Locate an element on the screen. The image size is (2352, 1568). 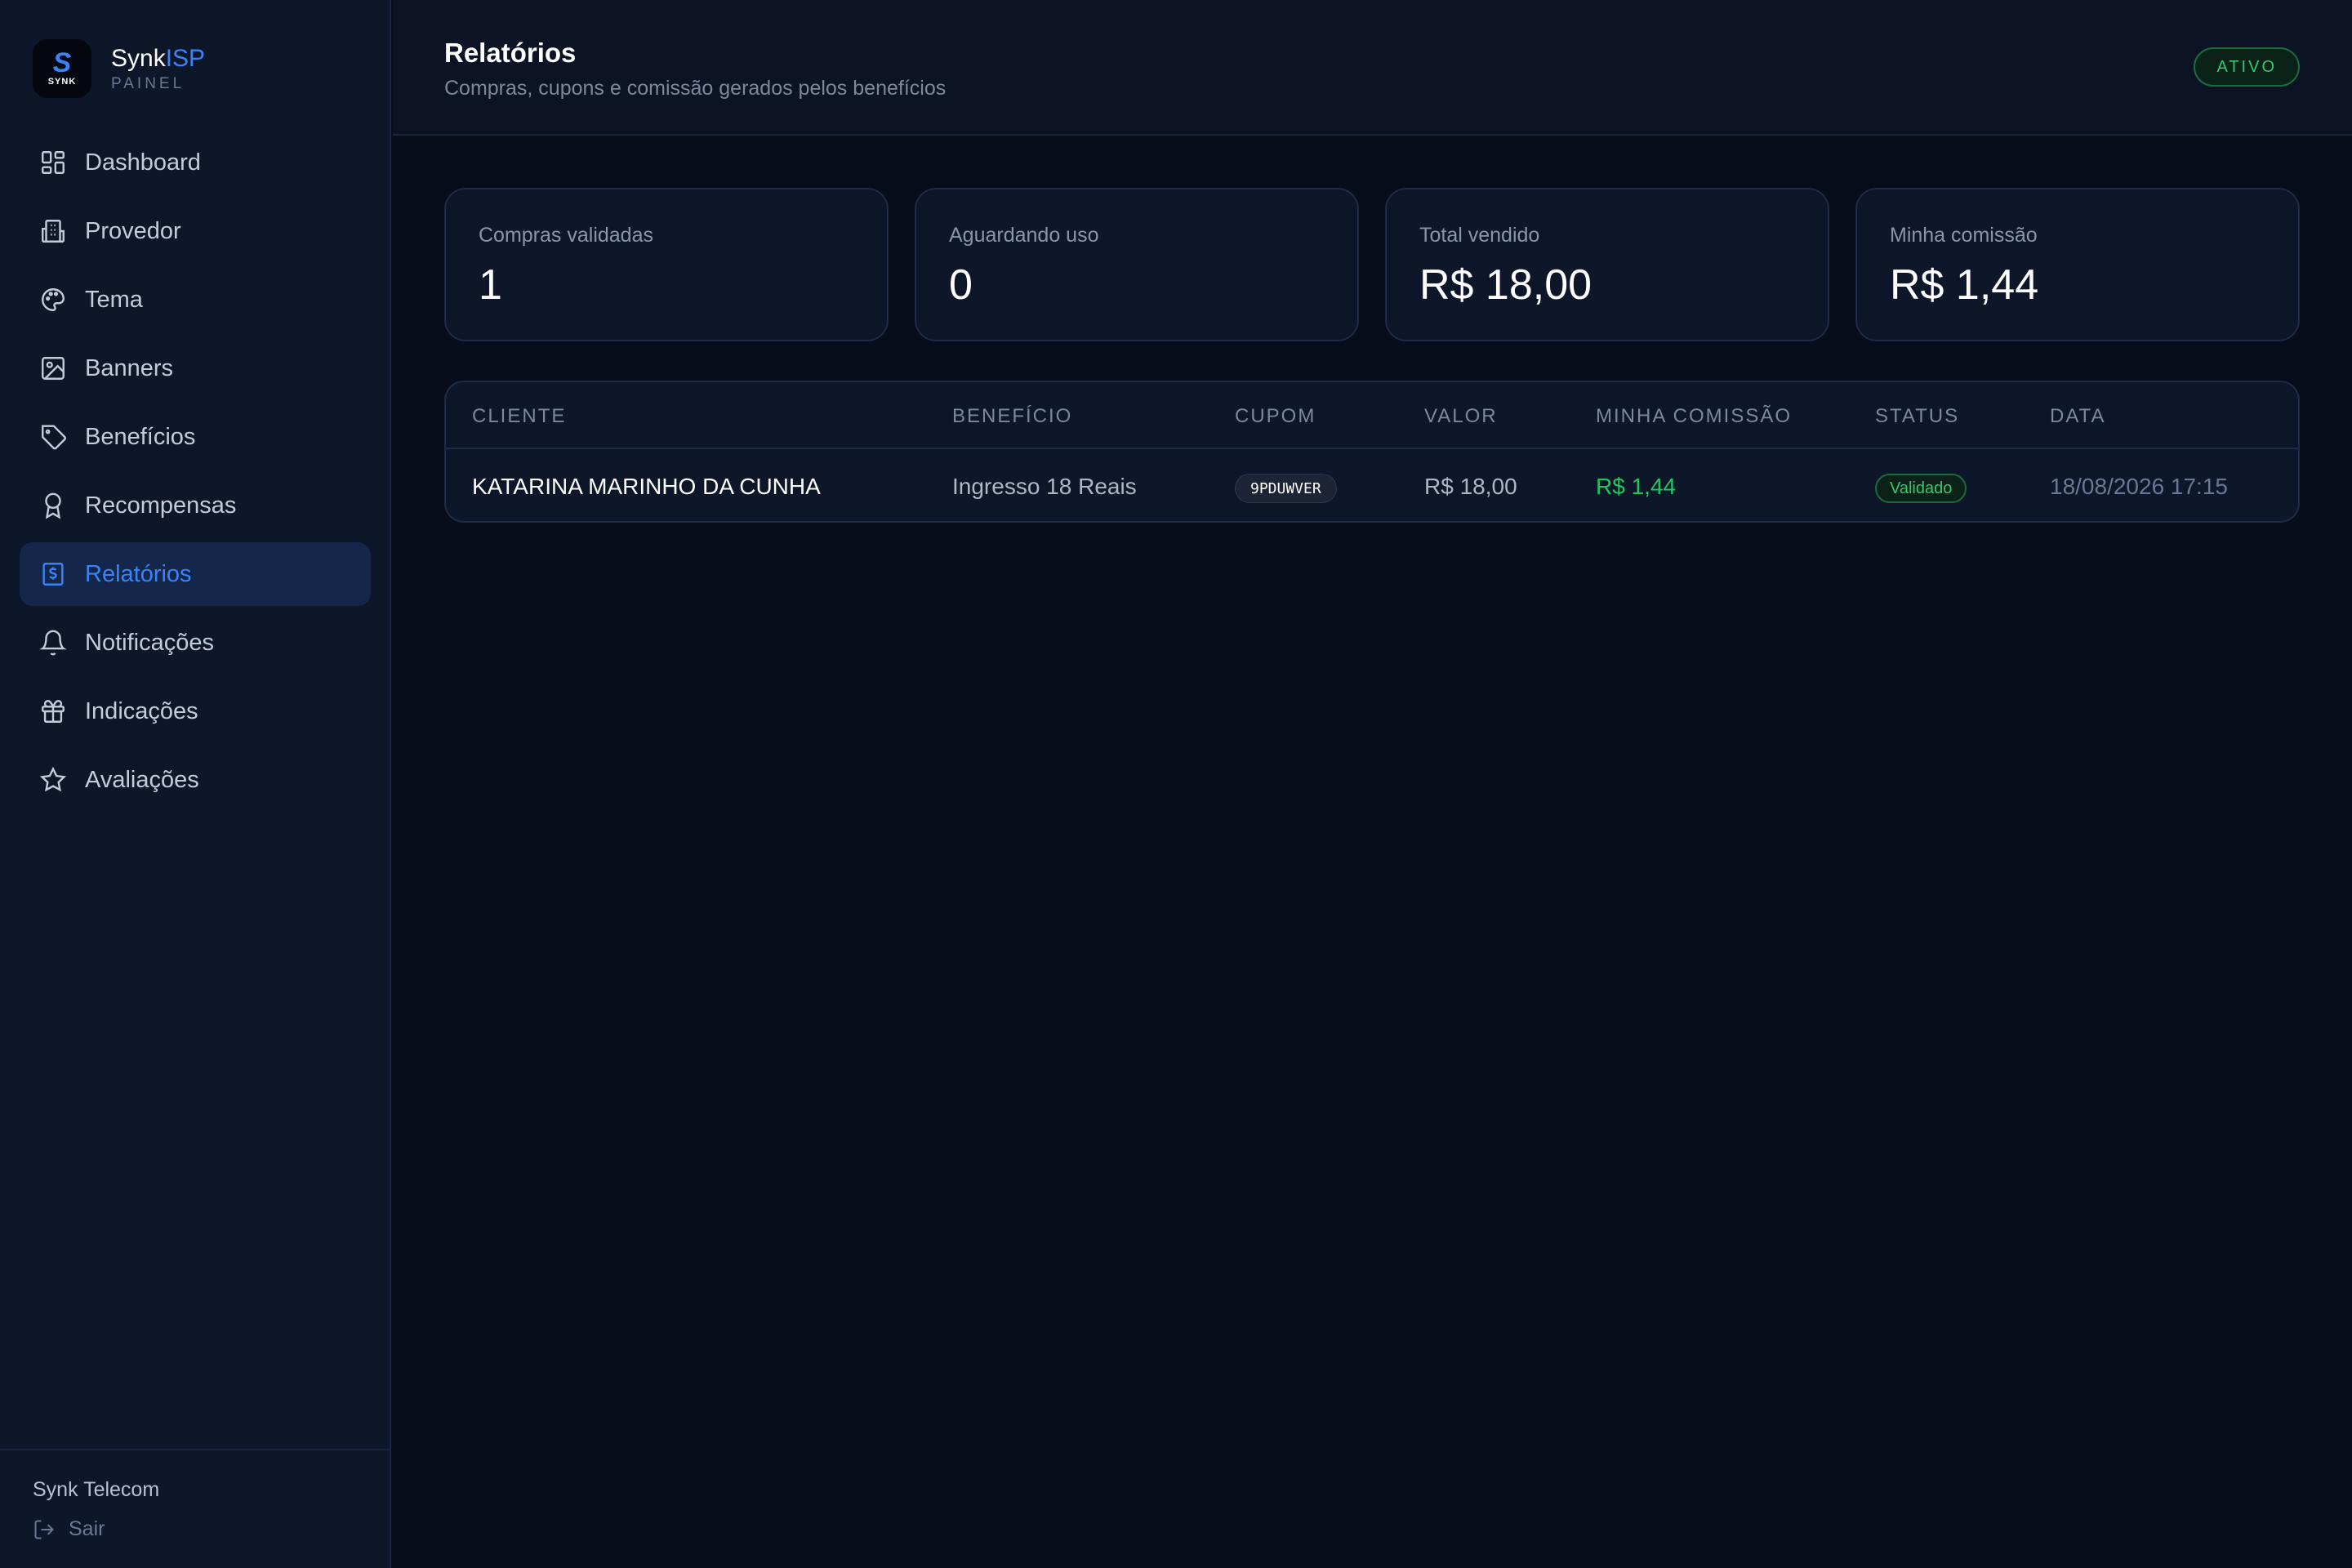
brand-text: SynkISP PAINEL is located at coordinates (158, 68).